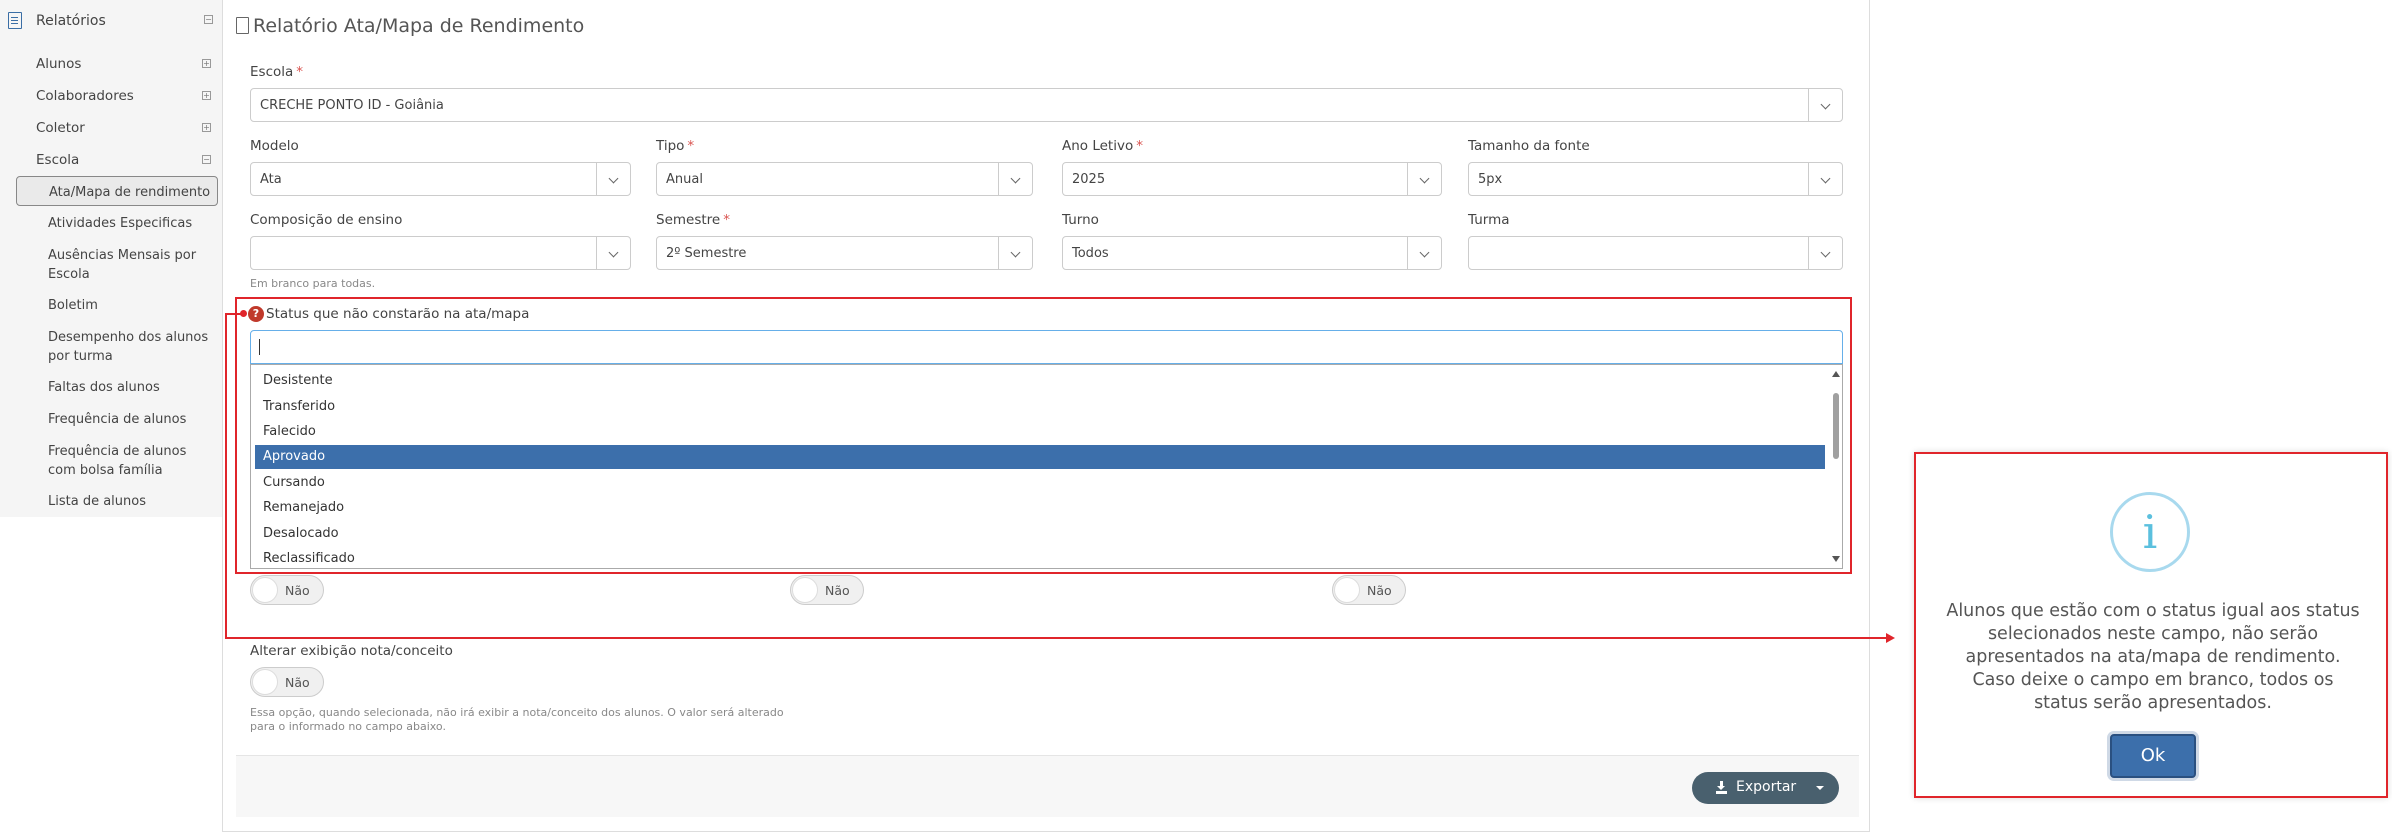  What do you see at coordinates (113, 21) in the screenshot?
I see `sidebar-header: Relatórios −` at bounding box center [113, 21].